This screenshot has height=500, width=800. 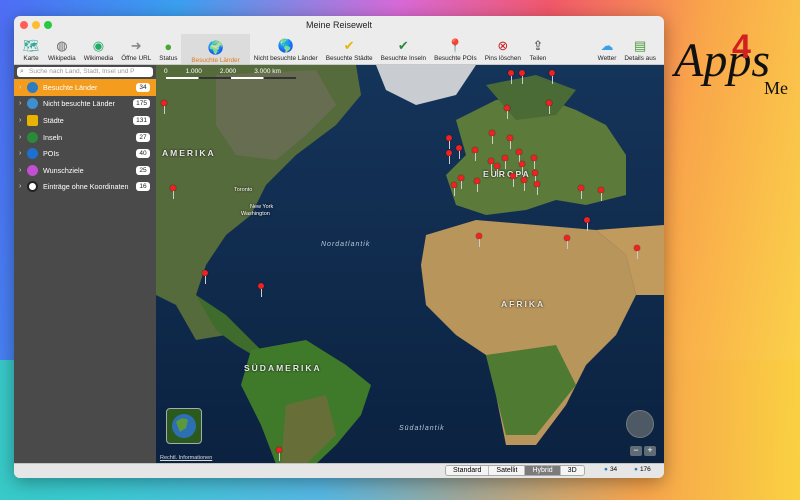 What do you see at coordinates (422, 428) in the screenshot?
I see `ocean-label-suedatlantik: Südatlantik` at bounding box center [422, 428].